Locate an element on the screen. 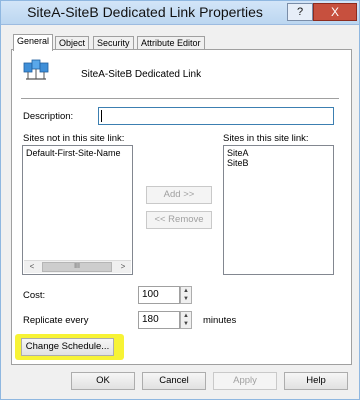 The height and width of the screenshot is (400, 360). replicate-field: 180 is located at coordinates (159, 320).